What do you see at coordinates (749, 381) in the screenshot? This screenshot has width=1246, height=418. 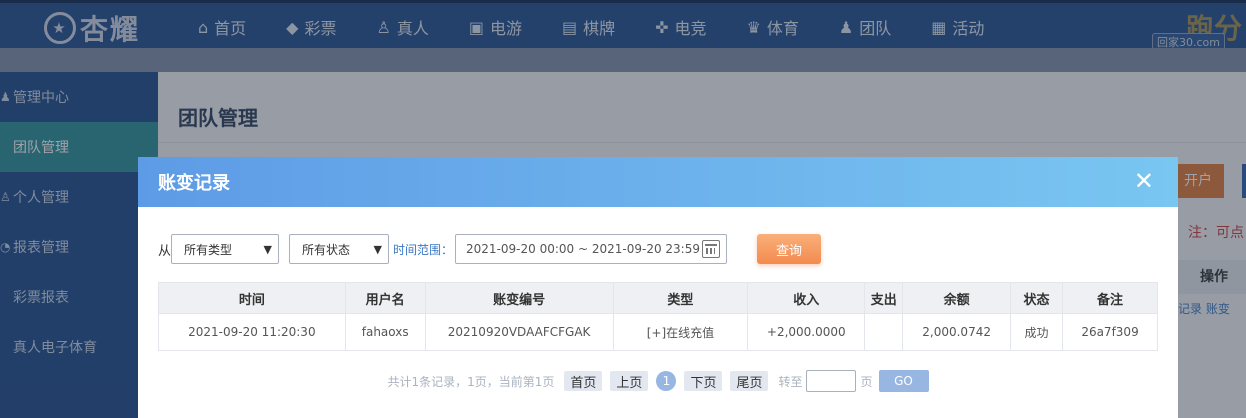 I see `last-page-button: 尾页` at bounding box center [749, 381].